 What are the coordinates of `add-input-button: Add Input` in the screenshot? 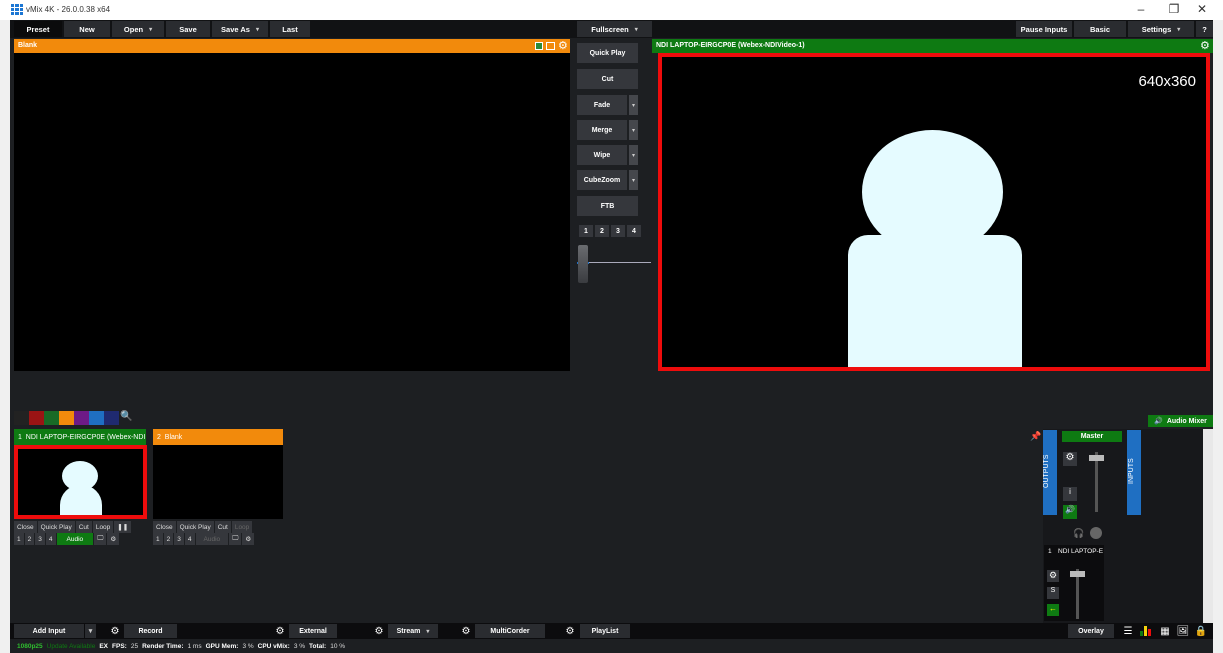 It's located at (49, 631).